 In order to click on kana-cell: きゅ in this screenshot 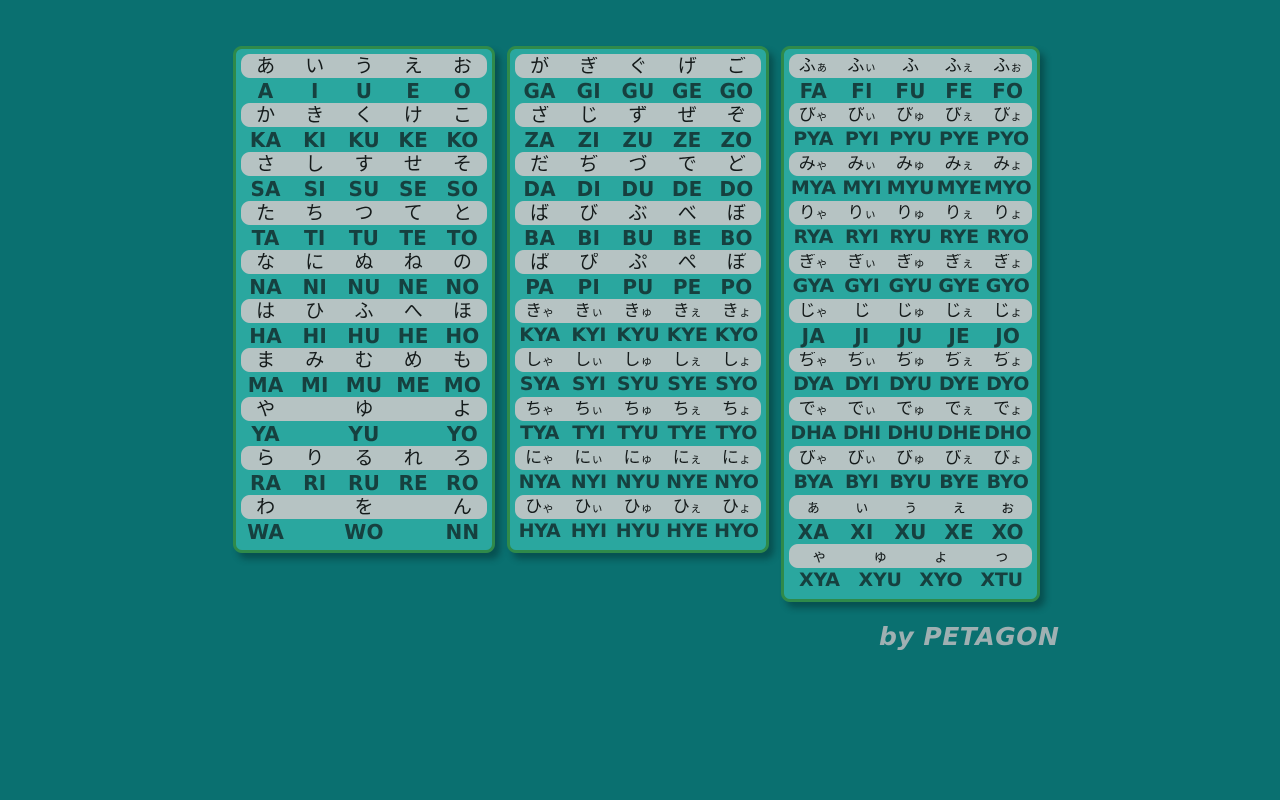, I will do `click(638, 311)`.